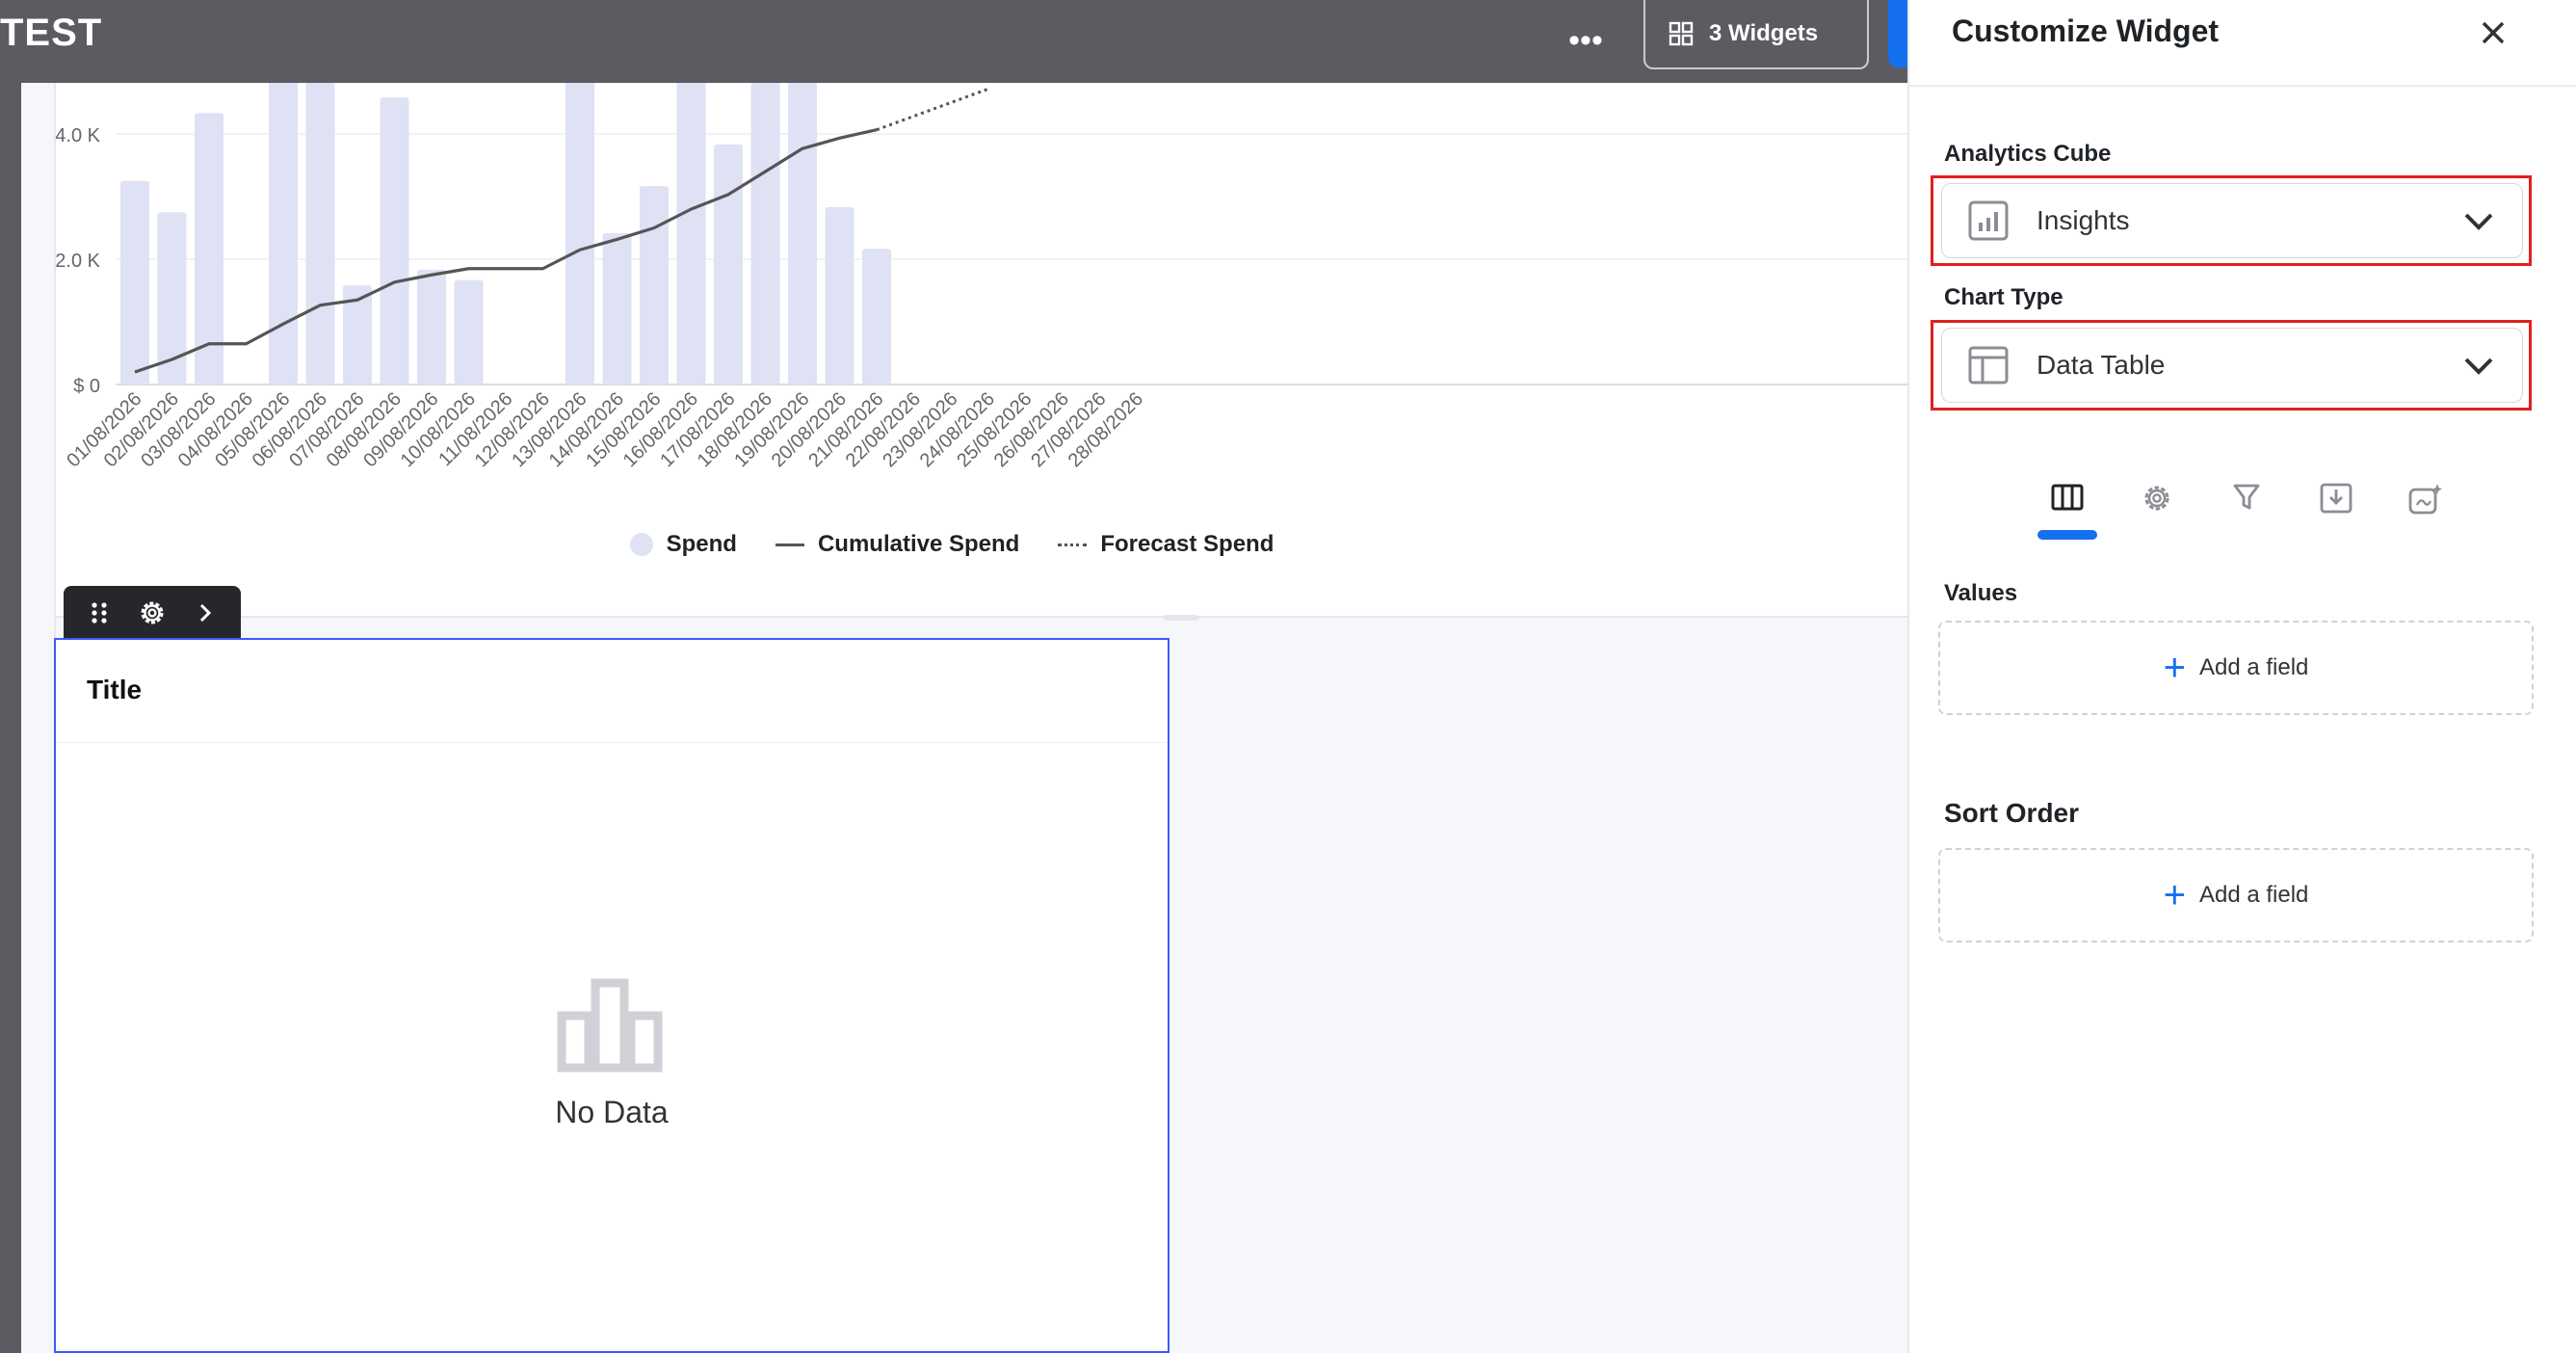 The height and width of the screenshot is (1353, 2576). I want to click on tab-download, so click(2336, 506).